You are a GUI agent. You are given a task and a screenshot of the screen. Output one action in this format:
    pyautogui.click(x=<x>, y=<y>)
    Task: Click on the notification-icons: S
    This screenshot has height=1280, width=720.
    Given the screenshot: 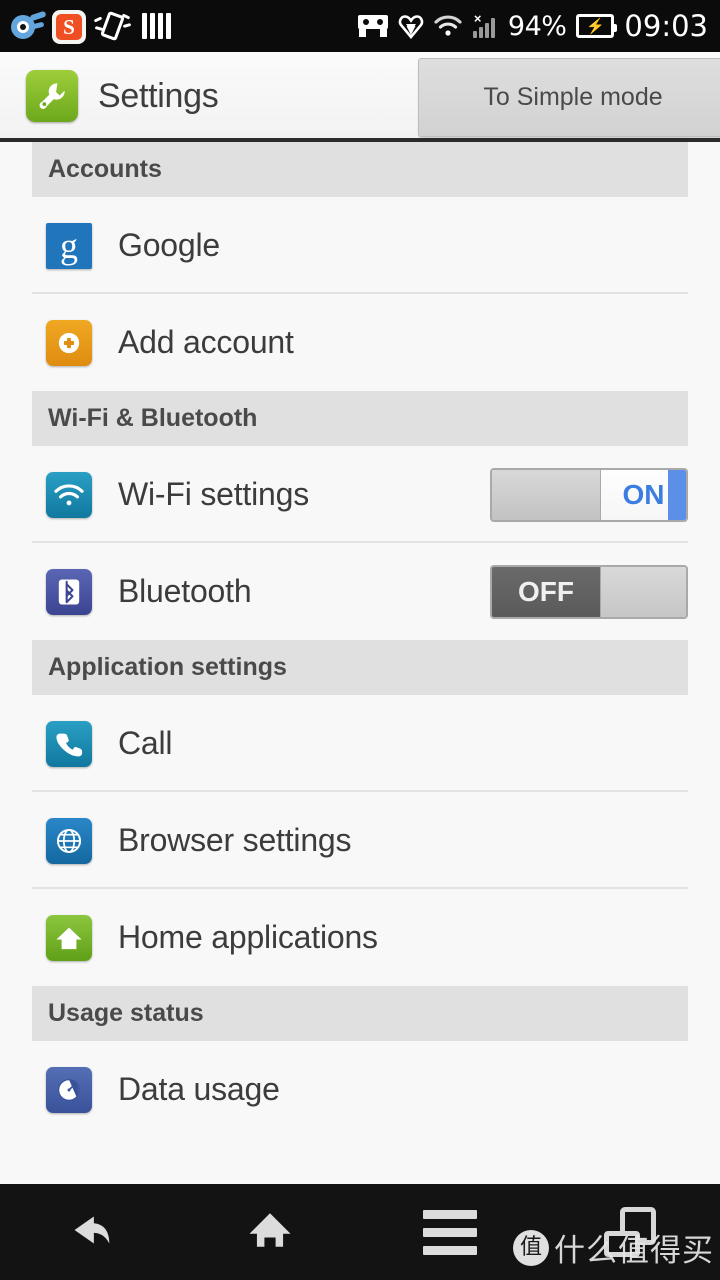 What is the action you would take?
    pyautogui.click(x=92, y=26)
    